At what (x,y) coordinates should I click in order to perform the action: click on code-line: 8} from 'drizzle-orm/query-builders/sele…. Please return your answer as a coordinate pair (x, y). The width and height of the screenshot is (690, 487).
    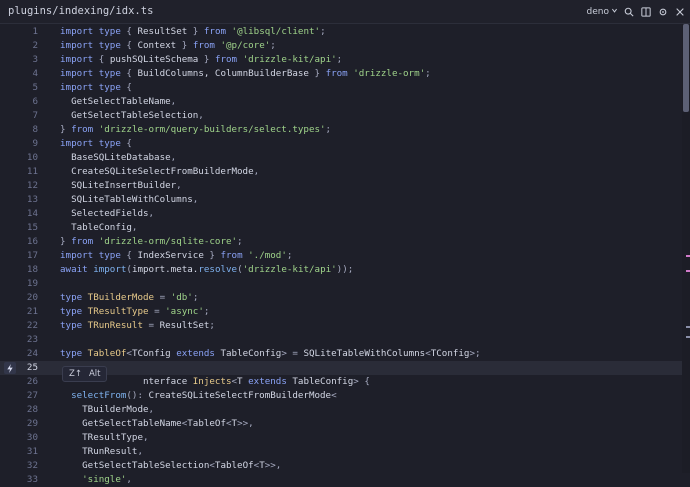
    Looking at the image, I should click on (345, 130).